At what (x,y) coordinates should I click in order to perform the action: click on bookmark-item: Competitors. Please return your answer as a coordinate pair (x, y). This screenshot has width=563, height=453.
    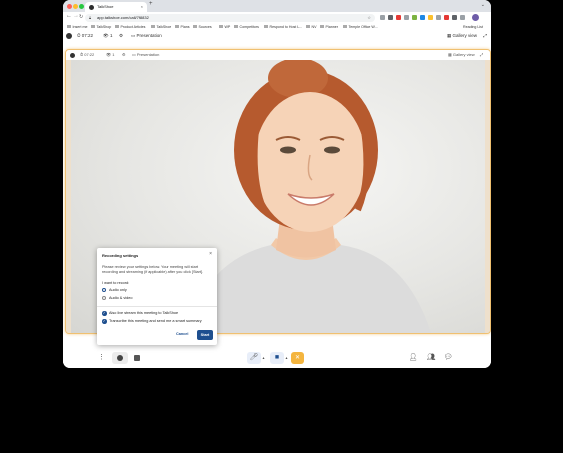
    Looking at the image, I should click on (246, 27).